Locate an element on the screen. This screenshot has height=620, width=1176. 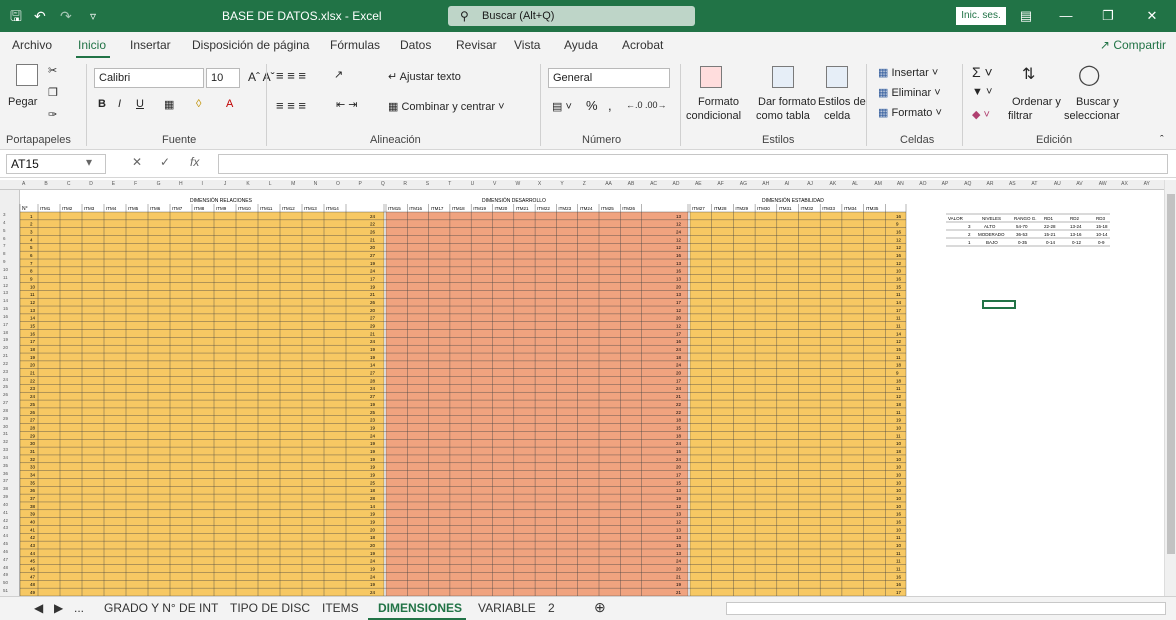
horizontal-scrollbar is located at coordinates (946, 608).